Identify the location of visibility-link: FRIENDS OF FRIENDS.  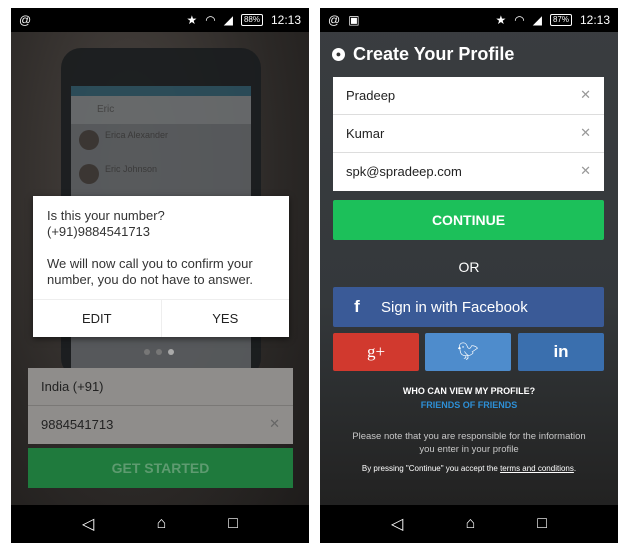
(469, 405).